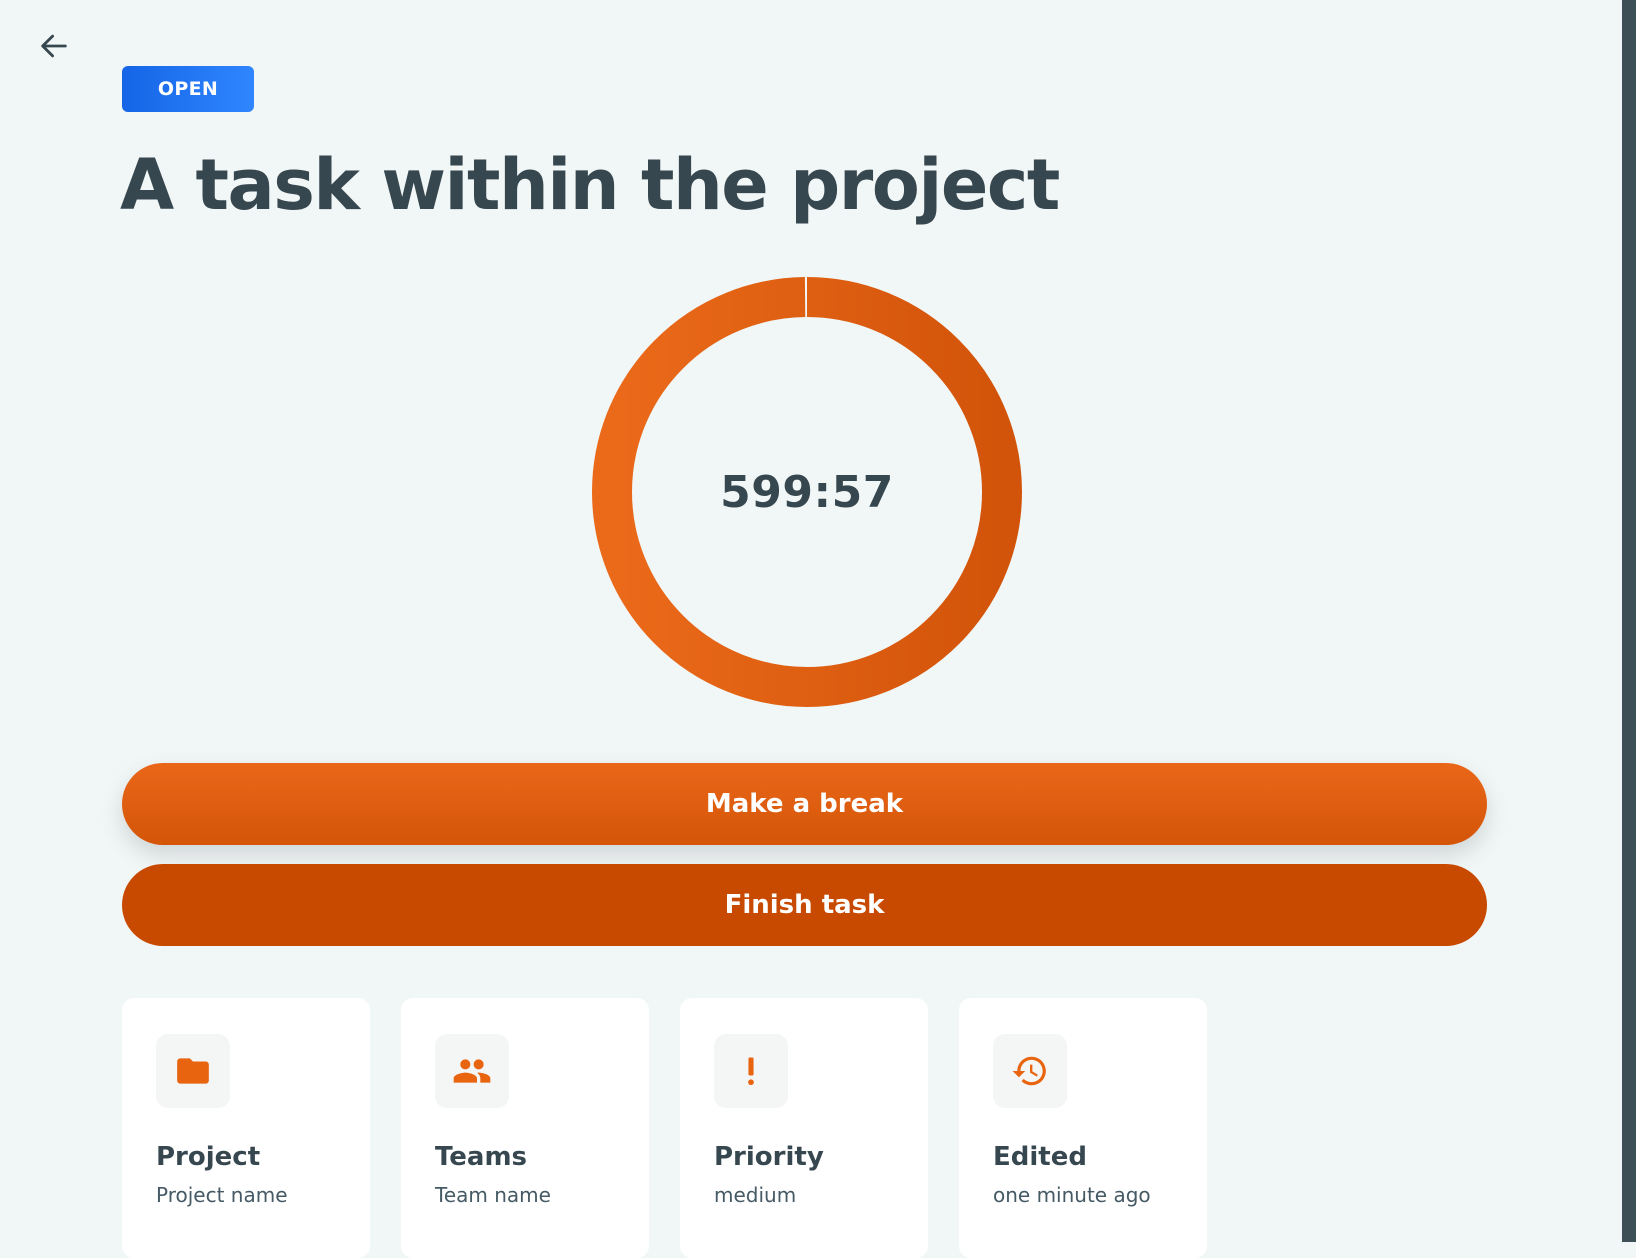  Describe the element at coordinates (188, 89) in the screenshot. I see `status-badge: OPEN` at that location.